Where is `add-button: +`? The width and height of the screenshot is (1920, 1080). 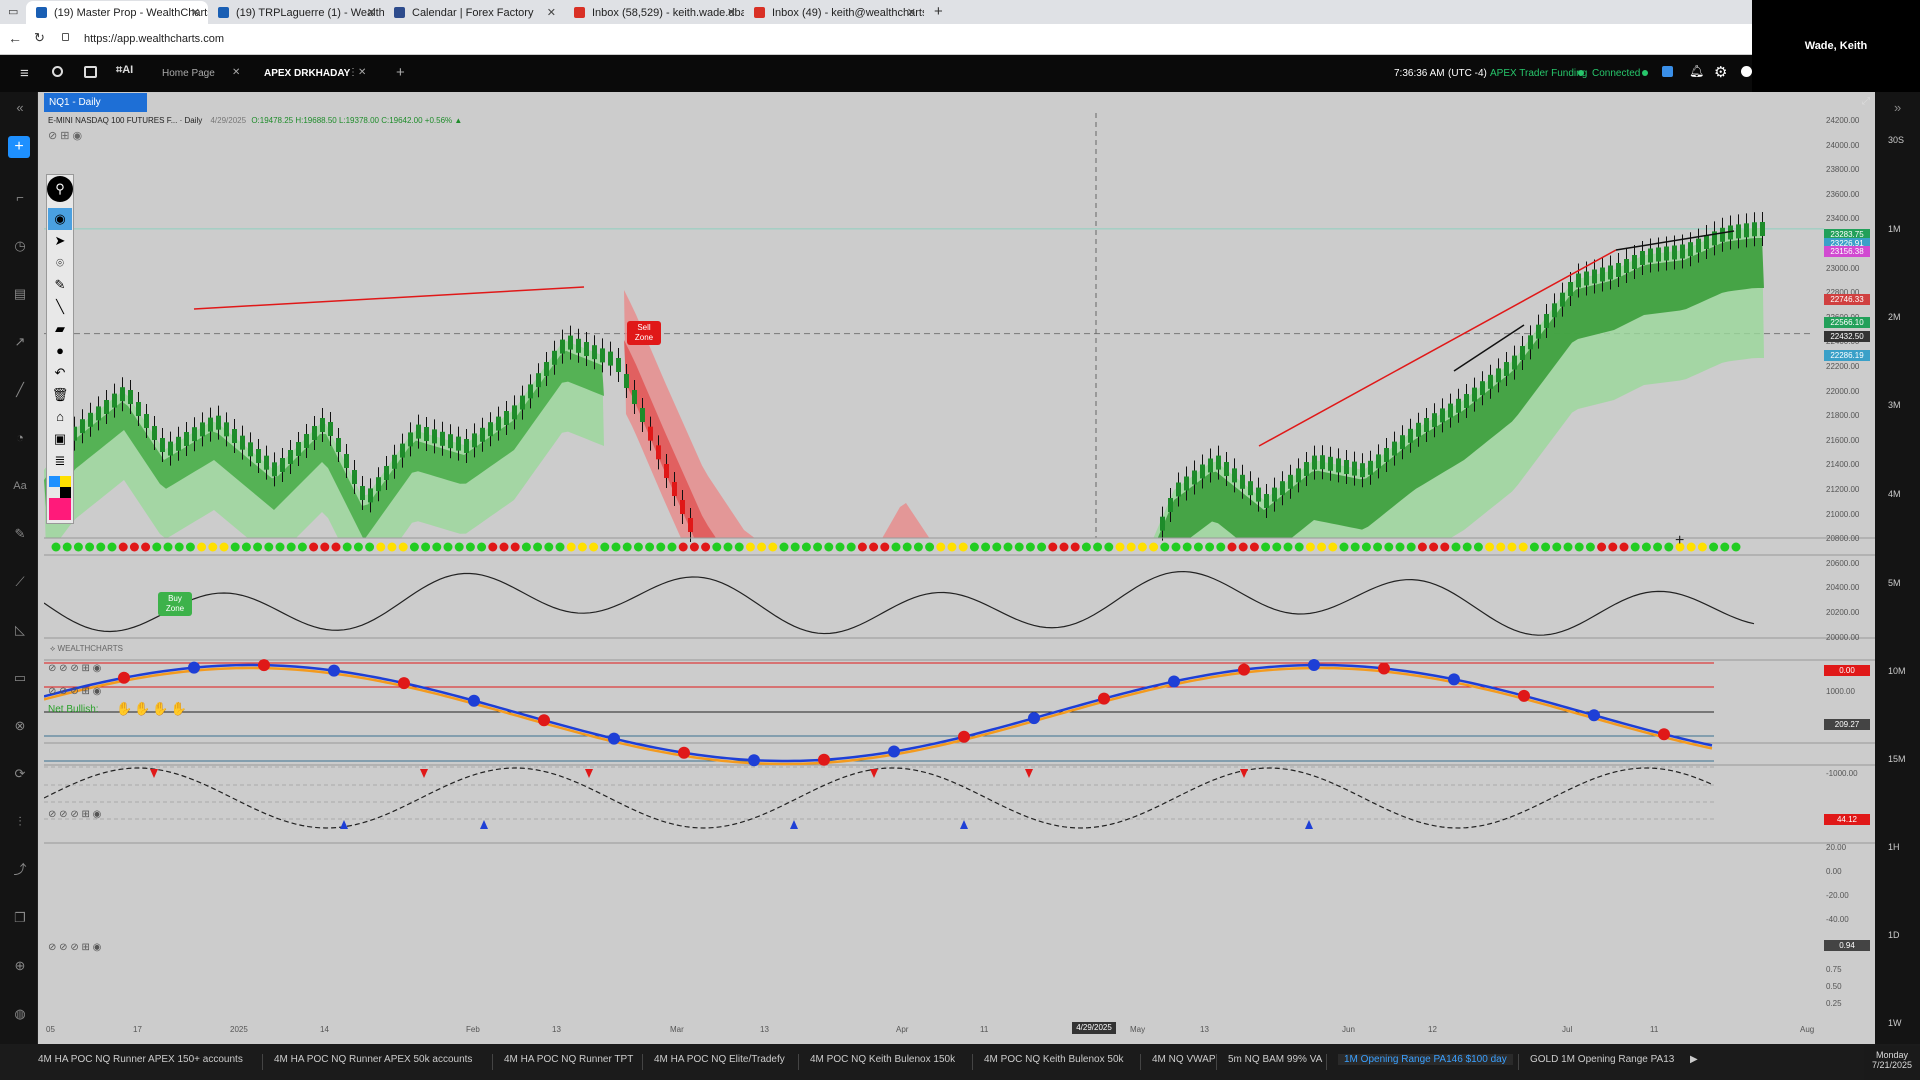
add-button: + is located at coordinates (19, 147).